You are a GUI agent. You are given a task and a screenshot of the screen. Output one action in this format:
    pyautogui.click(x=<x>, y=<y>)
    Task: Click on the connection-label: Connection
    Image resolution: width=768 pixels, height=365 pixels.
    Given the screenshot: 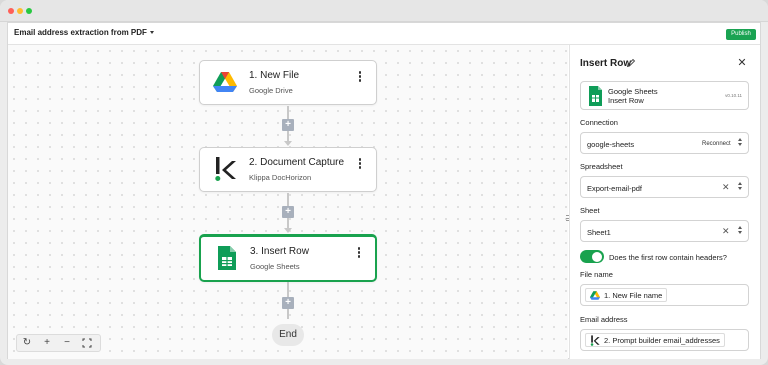 What is the action you would take?
    pyautogui.click(x=599, y=122)
    